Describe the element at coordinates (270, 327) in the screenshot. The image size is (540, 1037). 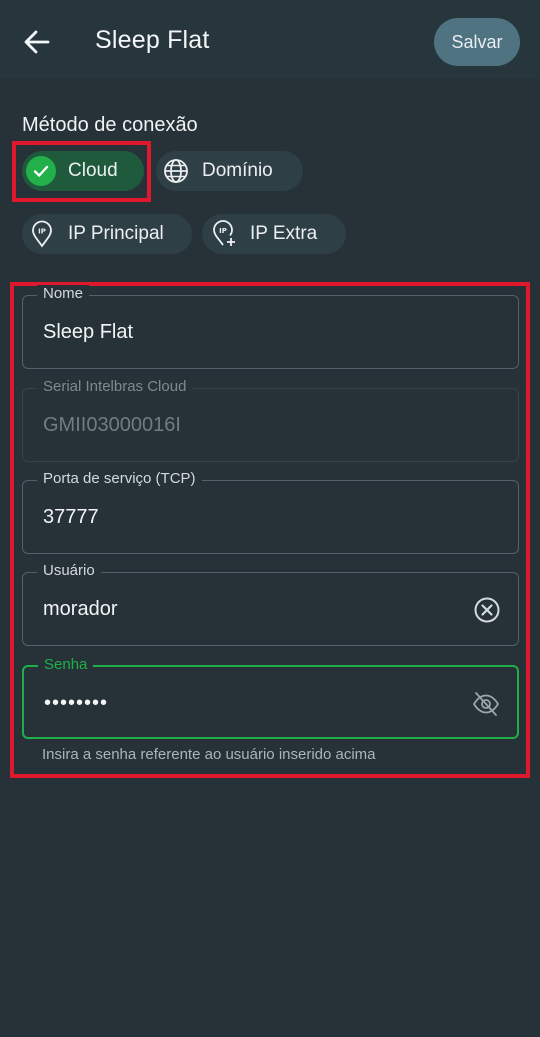
I see `name-field: Nome Sleep Flat` at that location.